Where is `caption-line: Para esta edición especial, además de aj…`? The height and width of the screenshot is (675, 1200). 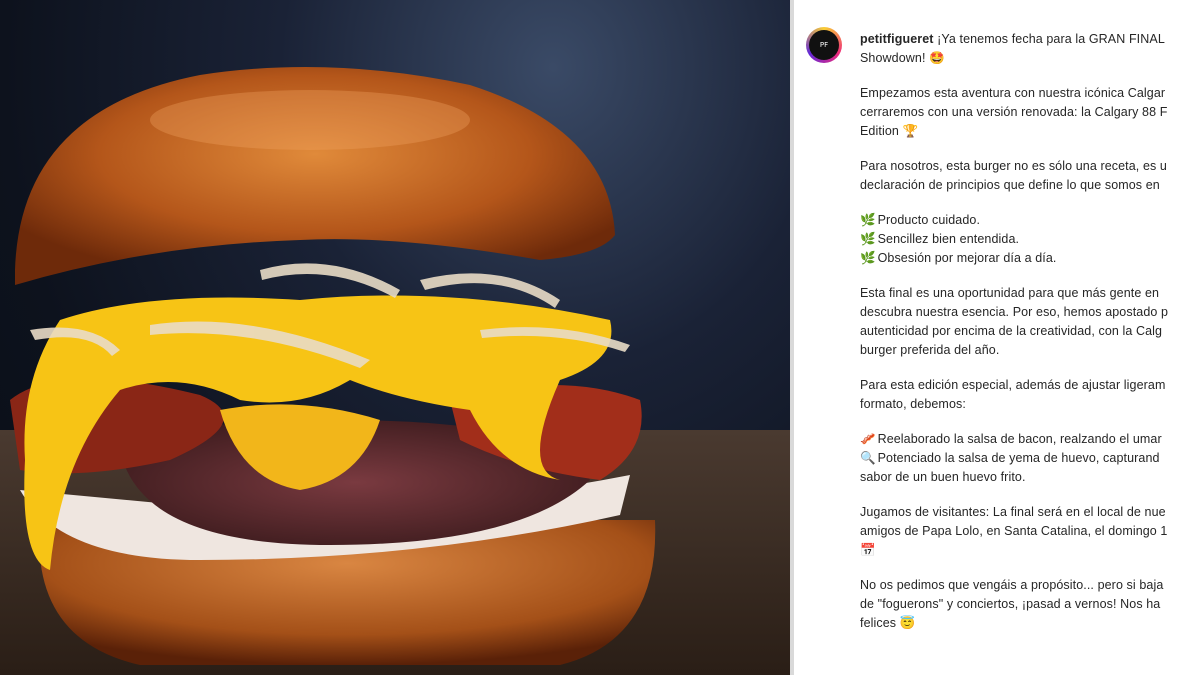
caption-line: Para esta edición especial, además de aj… is located at coordinates (1013, 385).